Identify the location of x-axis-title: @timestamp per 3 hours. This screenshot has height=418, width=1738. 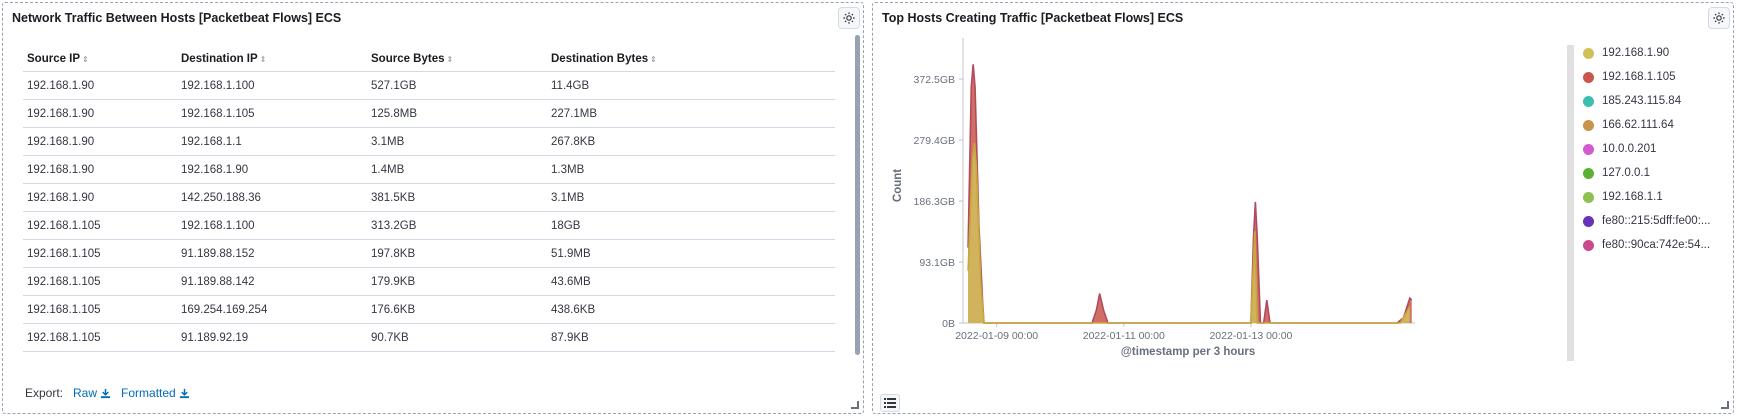
(1188, 352).